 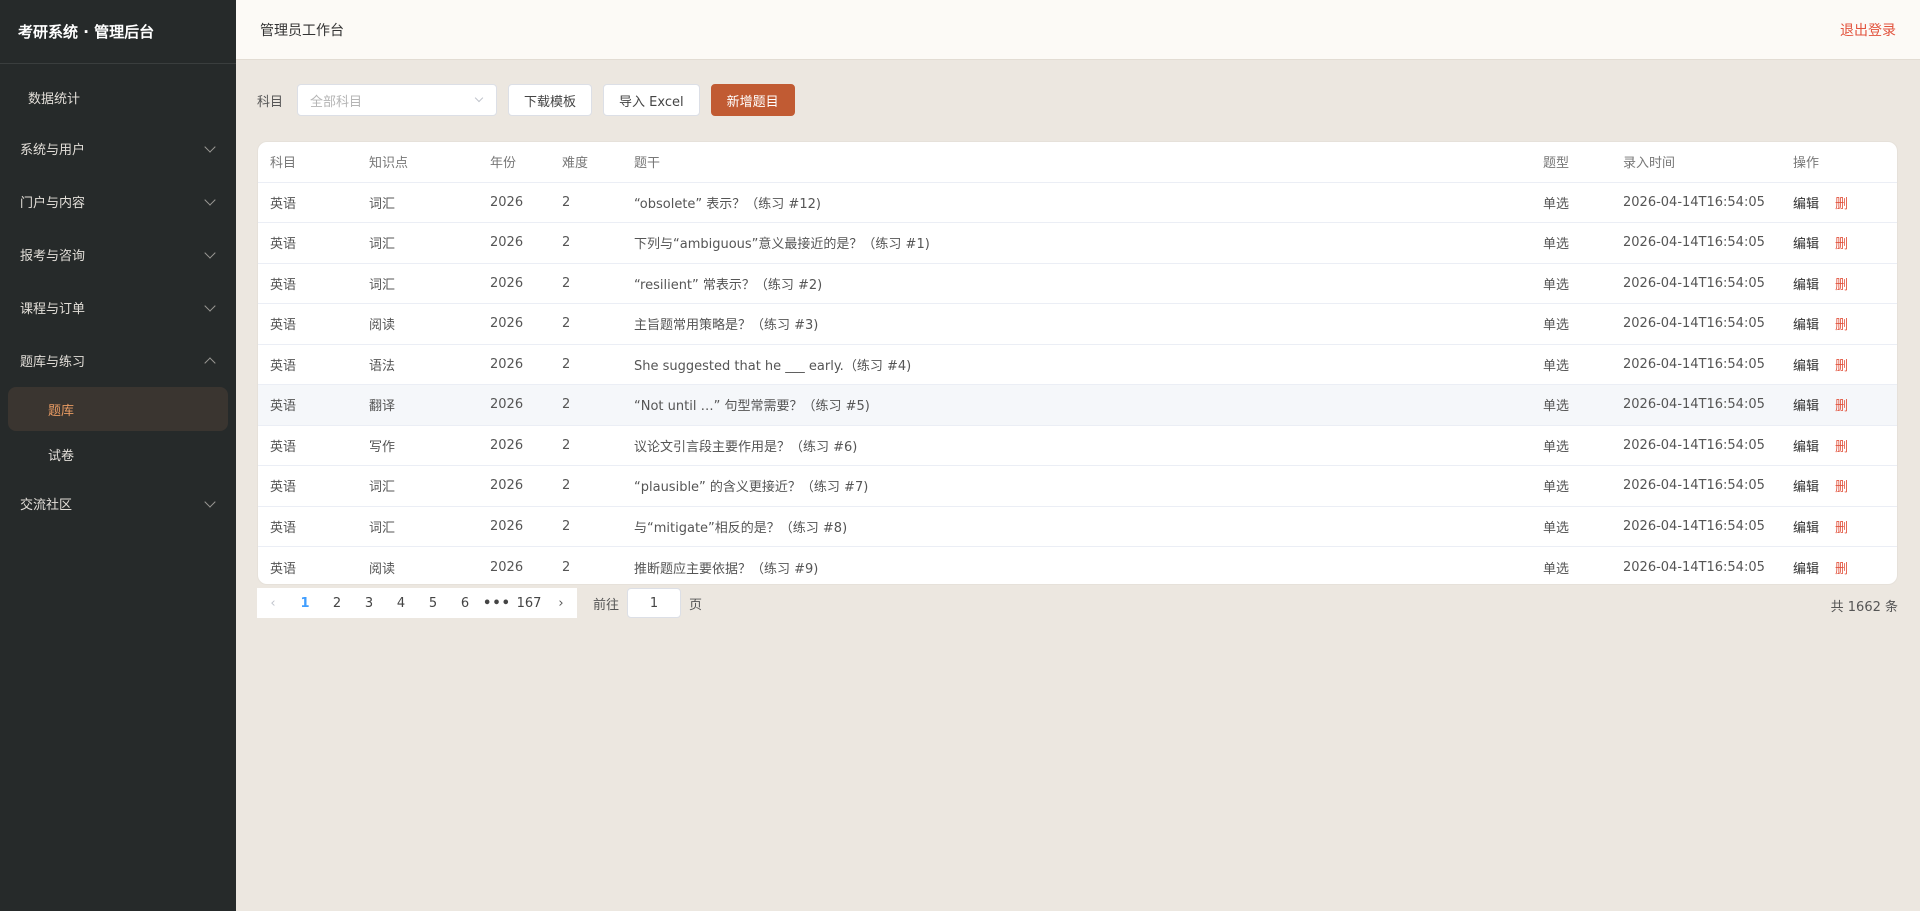 I want to click on add-question-button: 新增题目, so click(x=752, y=100).